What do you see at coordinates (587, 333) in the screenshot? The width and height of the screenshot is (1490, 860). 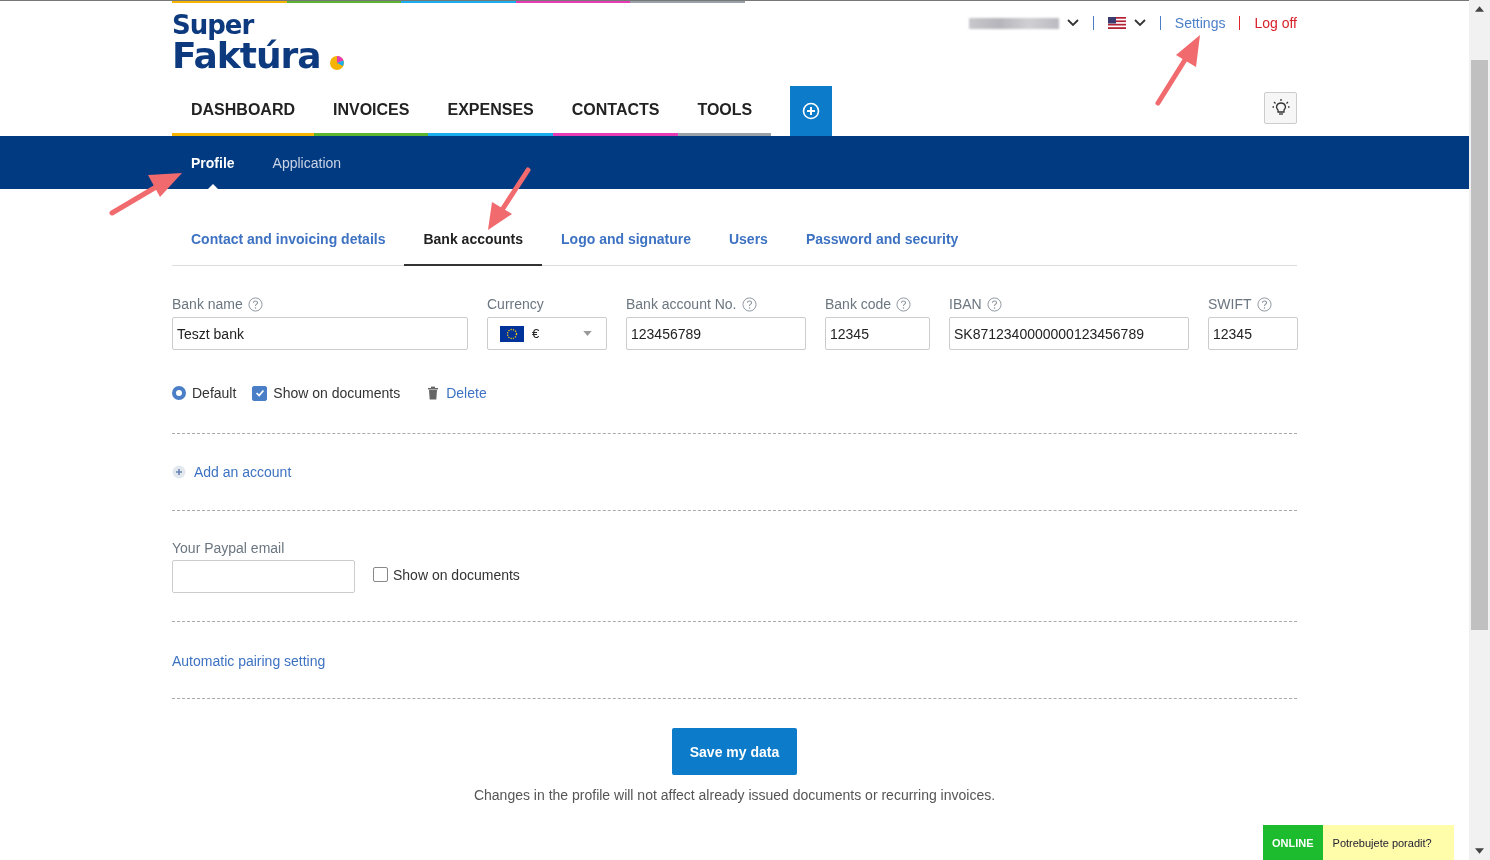 I see `dropdown-caret-icon` at bounding box center [587, 333].